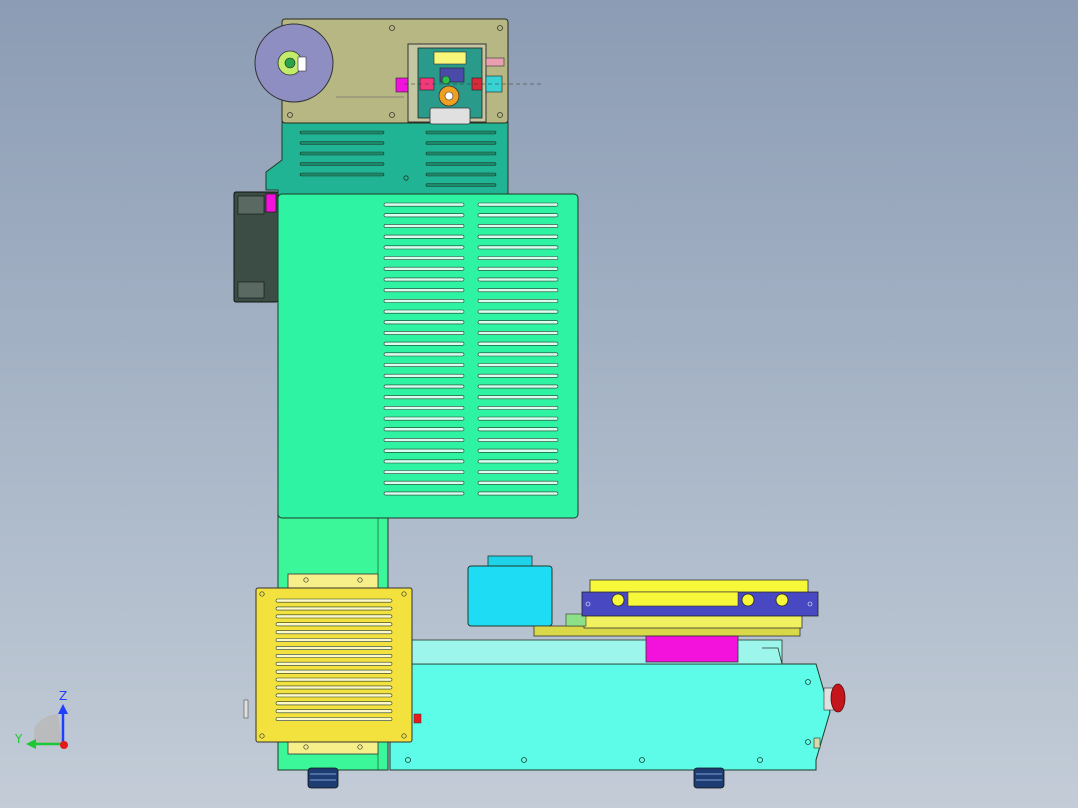 Image resolution: width=1078 pixels, height=808 pixels. What do you see at coordinates (323, 778) in the screenshot?
I see `left-foot` at bounding box center [323, 778].